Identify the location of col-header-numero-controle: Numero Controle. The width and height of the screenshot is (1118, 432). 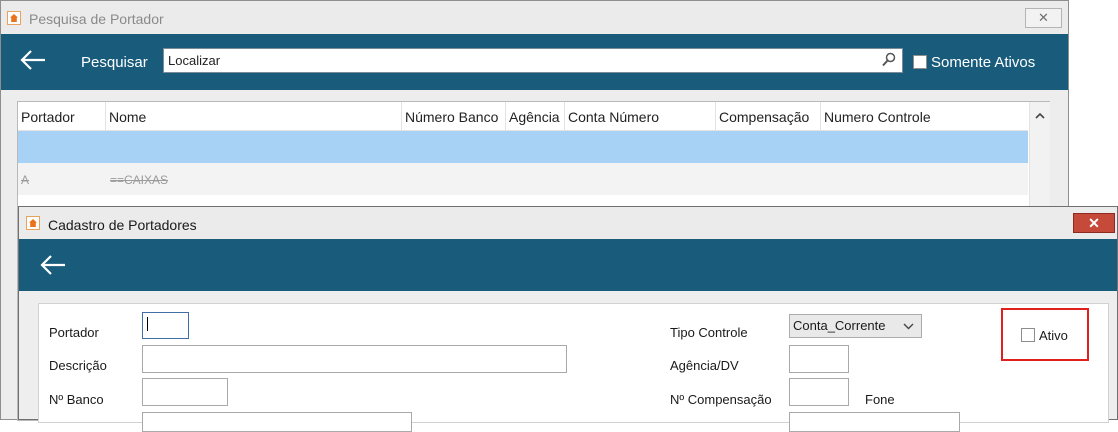
(924, 116).